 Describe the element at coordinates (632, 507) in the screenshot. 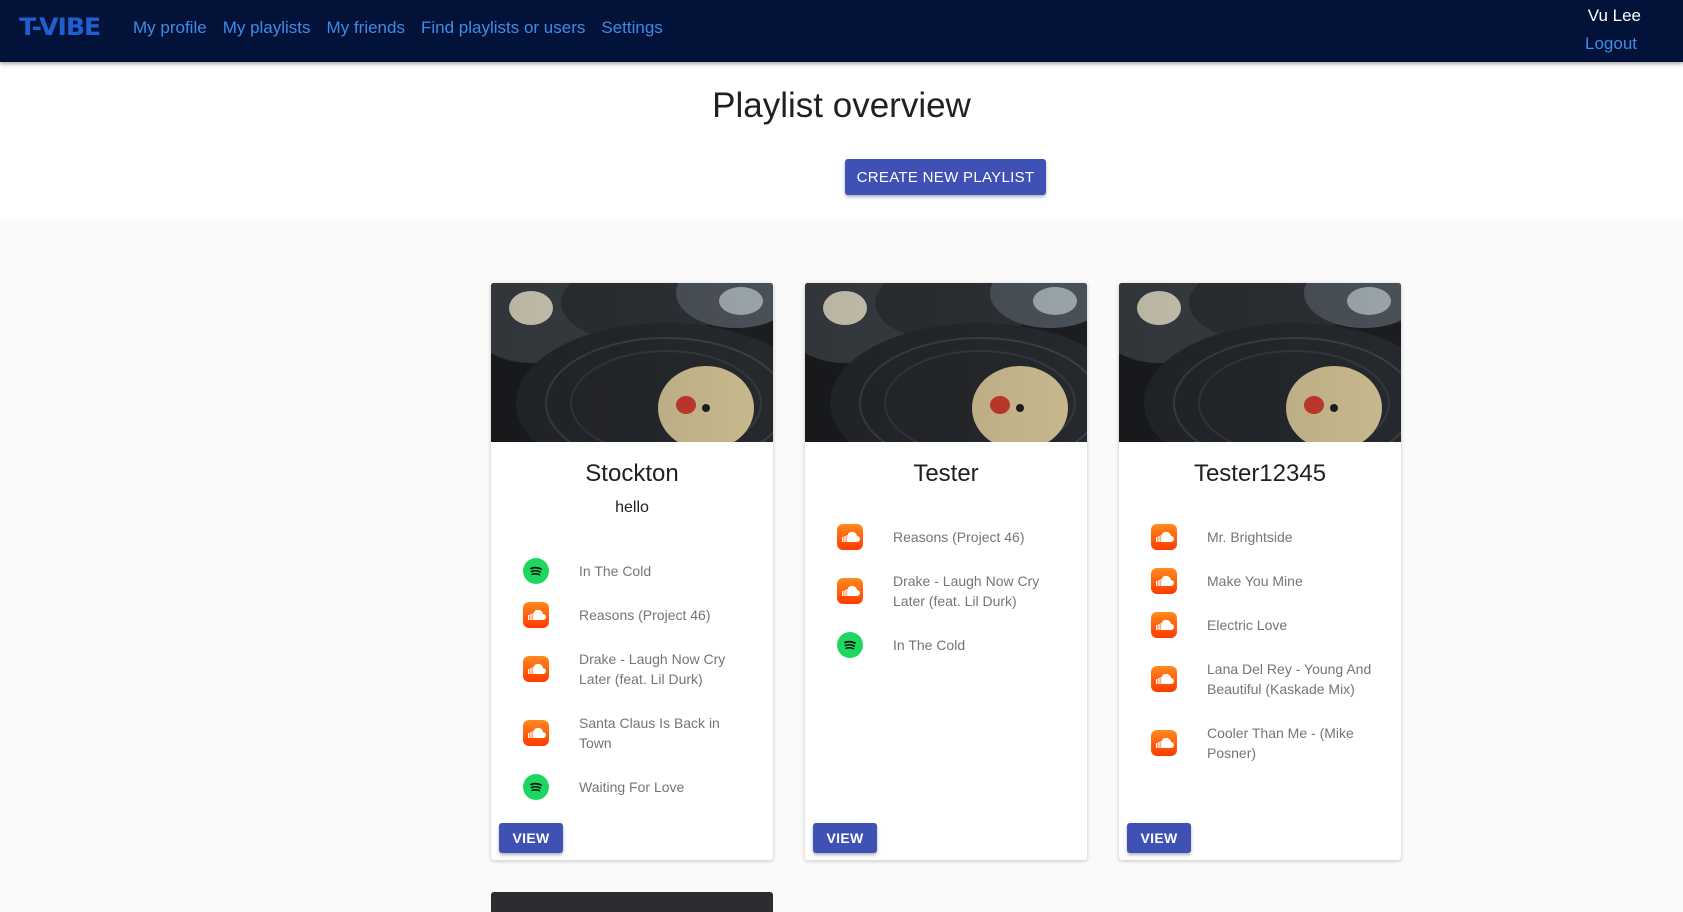

I see `playlist-description: hello` at that location.